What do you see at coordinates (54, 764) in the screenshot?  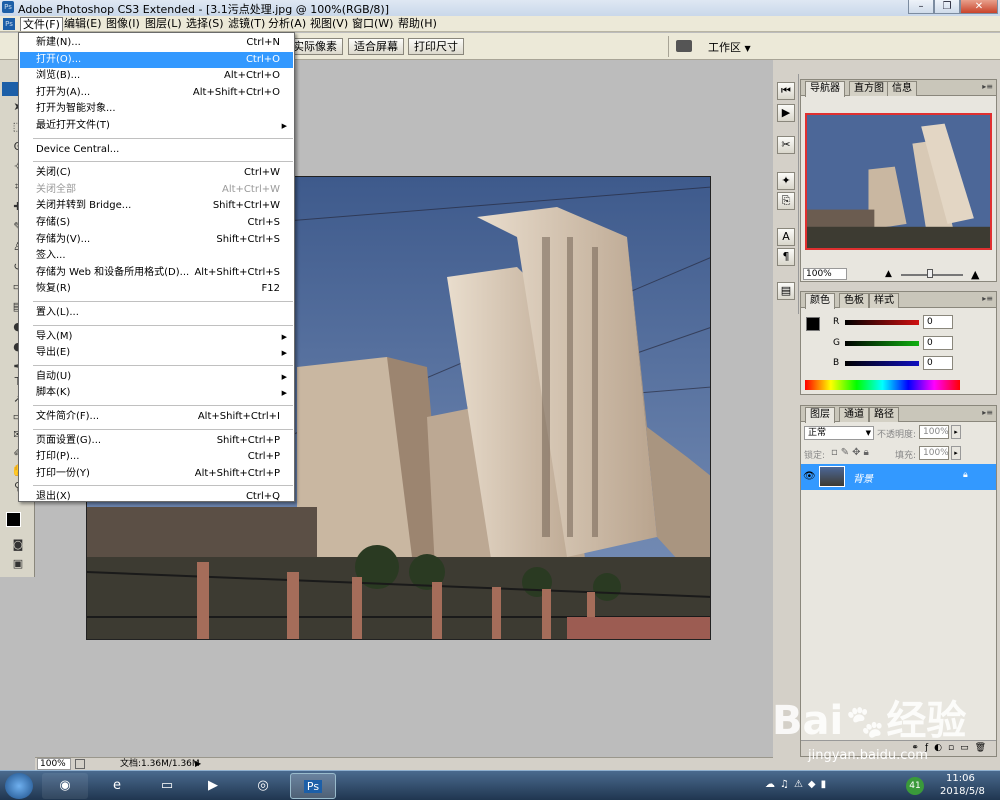 I see `zoom-field: 100%` at bounding box center [54, 764].